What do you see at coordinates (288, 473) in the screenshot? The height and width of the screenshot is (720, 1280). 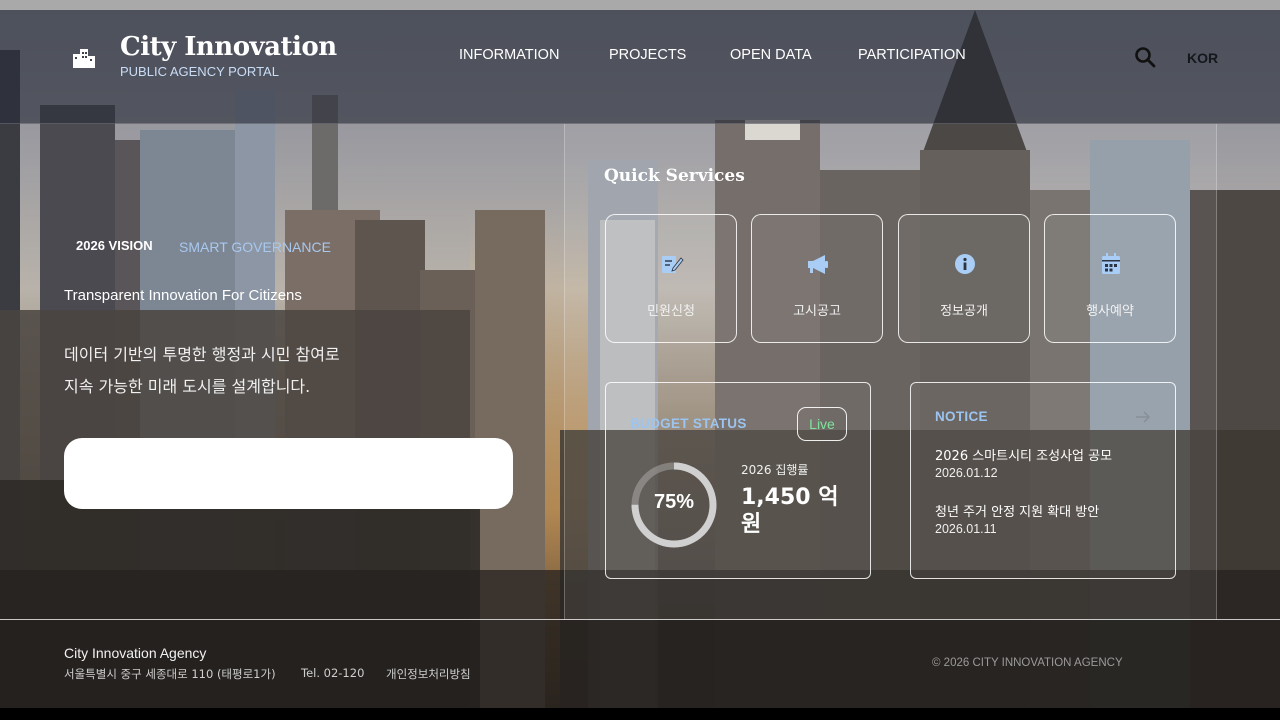 I see `hero-cta-button` at bounding box center [288, 473].